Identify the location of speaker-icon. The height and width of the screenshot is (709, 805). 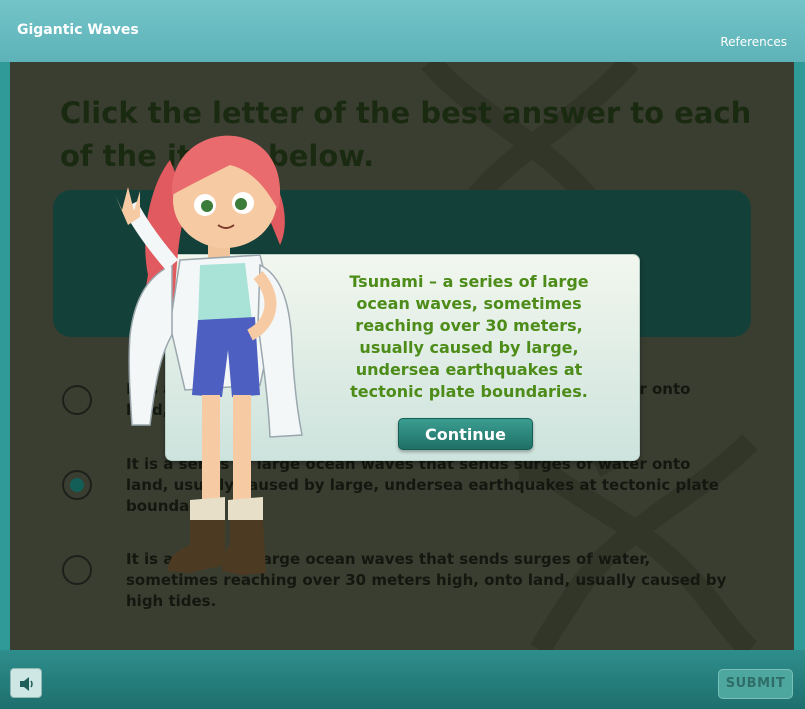
(26, 684).